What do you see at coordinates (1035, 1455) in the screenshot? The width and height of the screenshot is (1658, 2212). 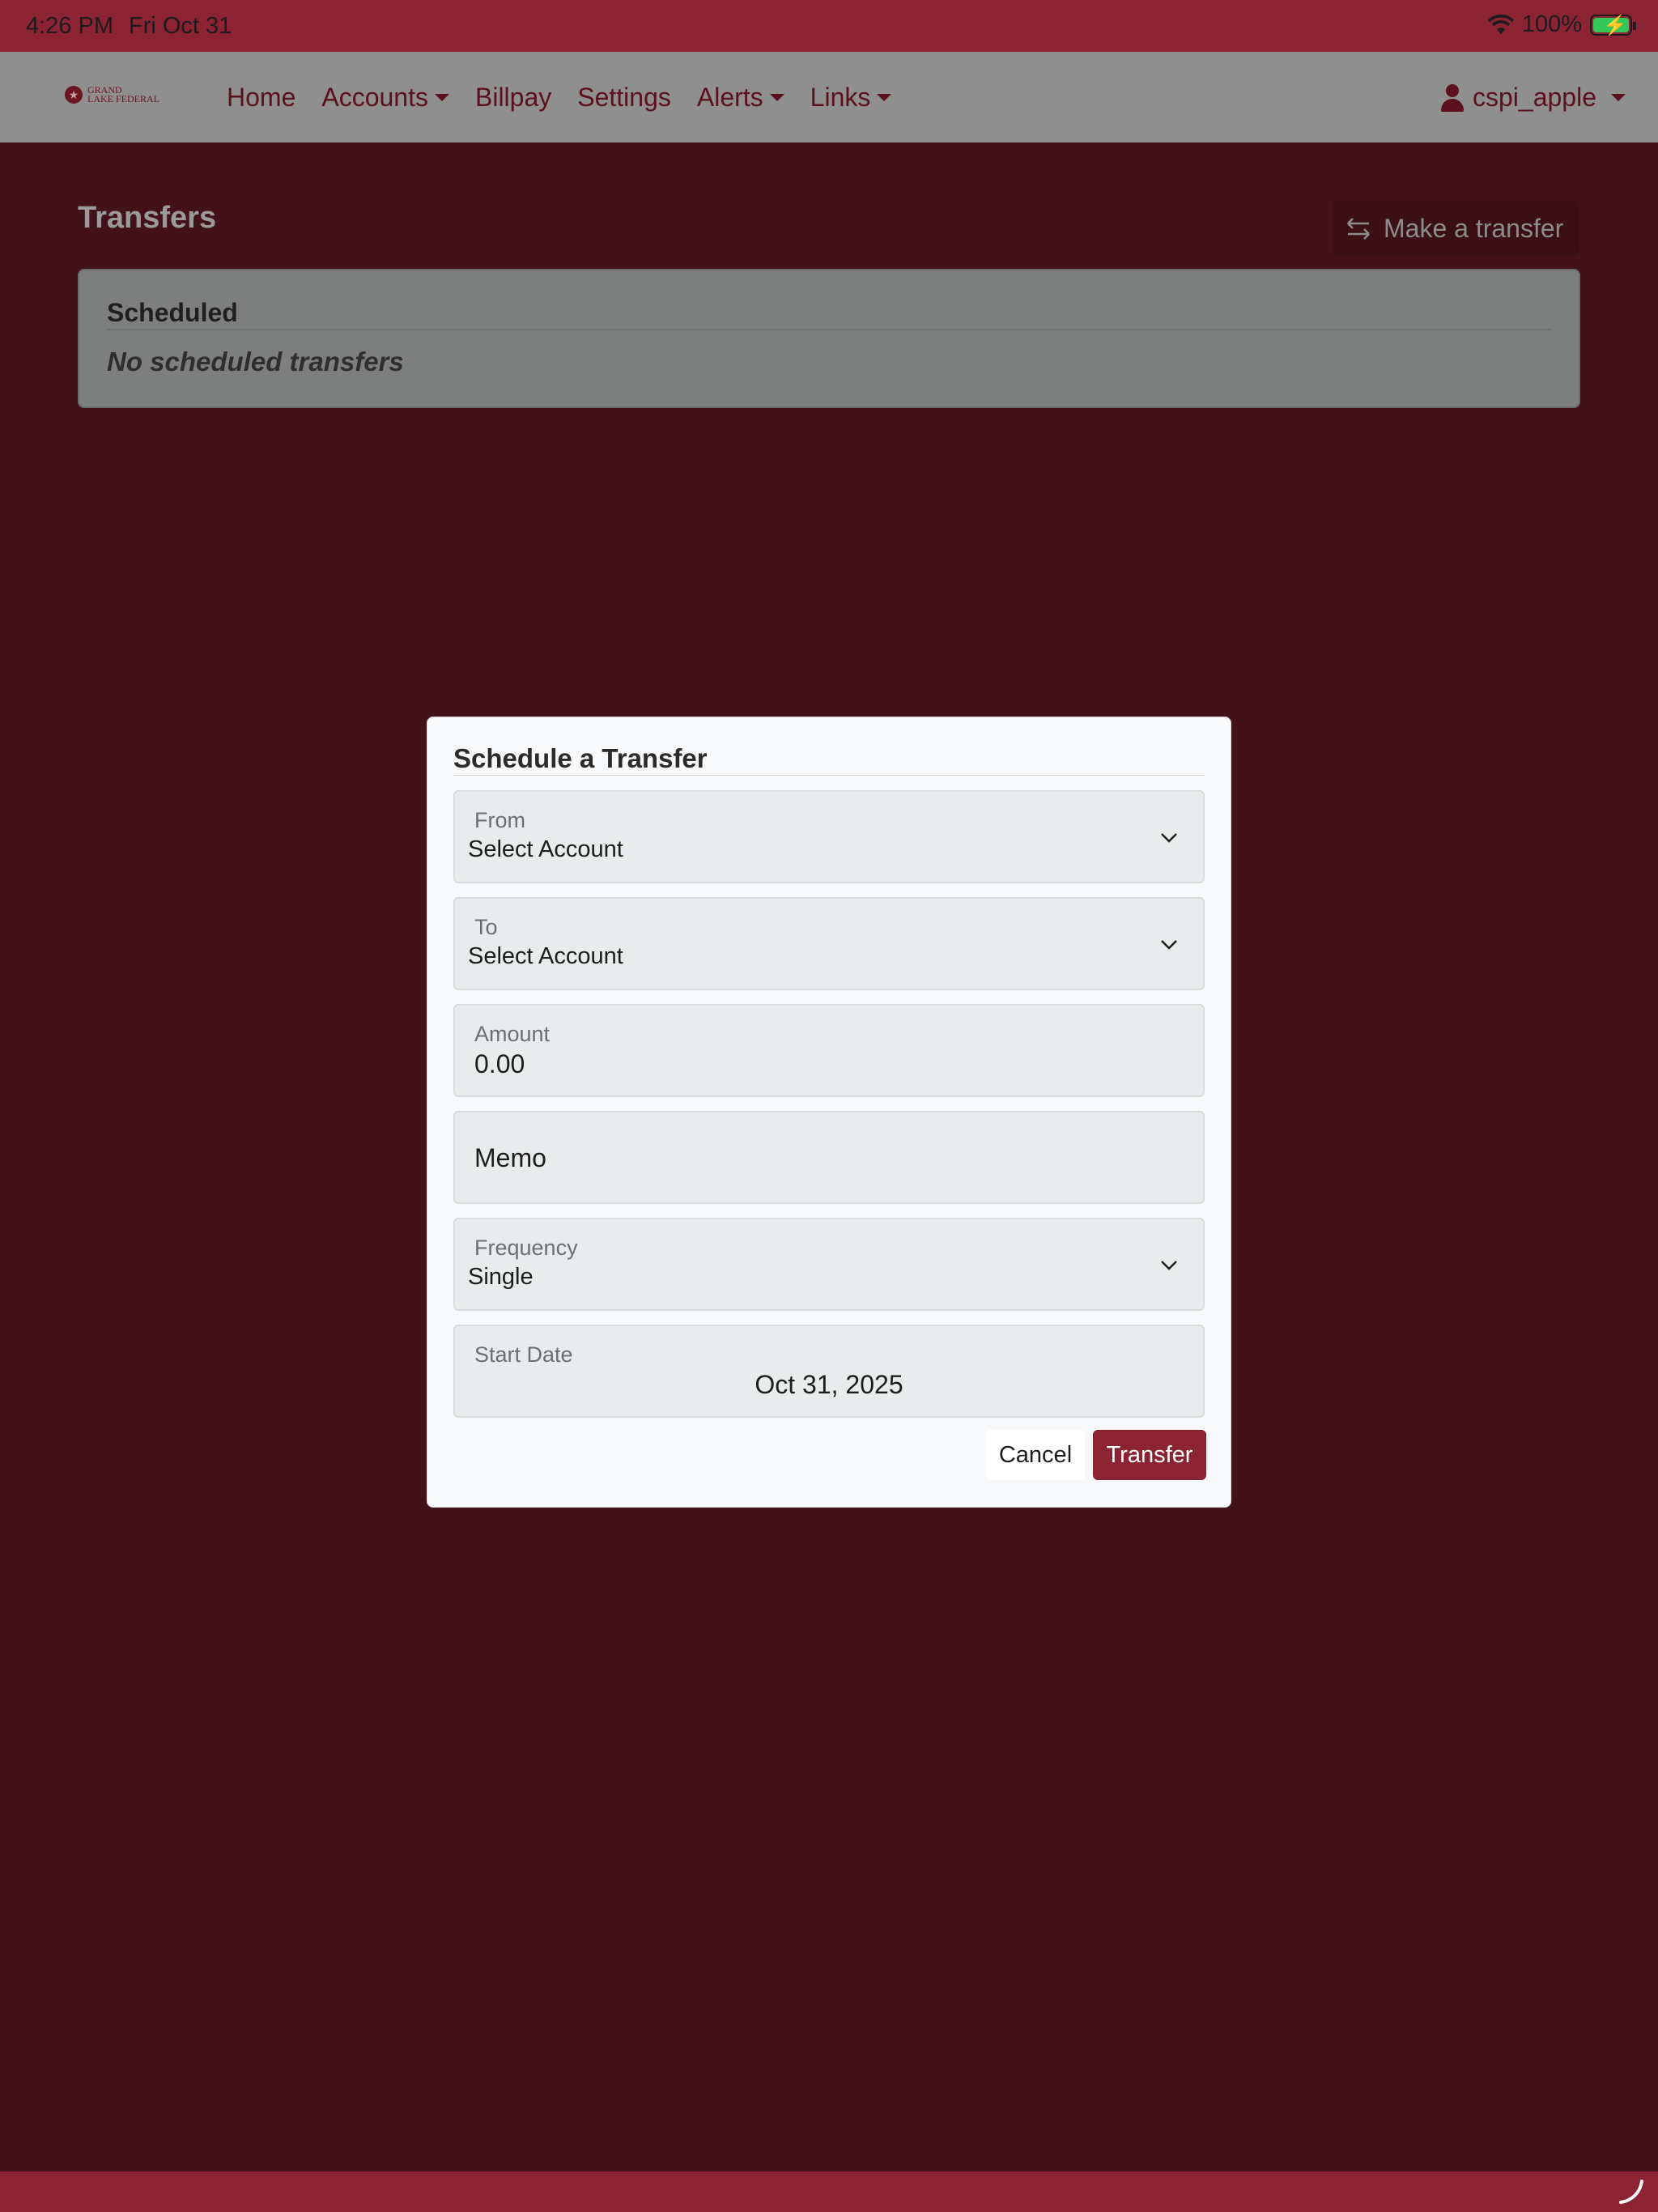 I see `cancel-button: Cancel` at bounding box center [1035, 1455].